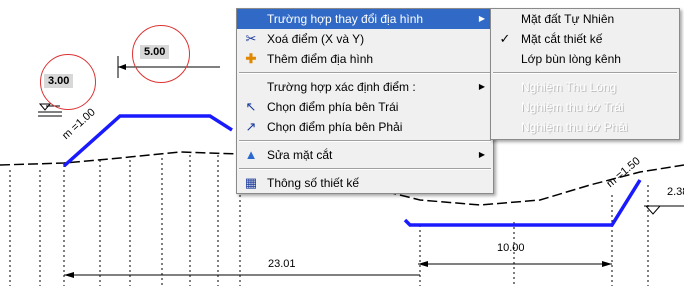 This screenshot has width=684, height=286. I want to click on dimension-right-edge: 2.38, so click(675, 192).